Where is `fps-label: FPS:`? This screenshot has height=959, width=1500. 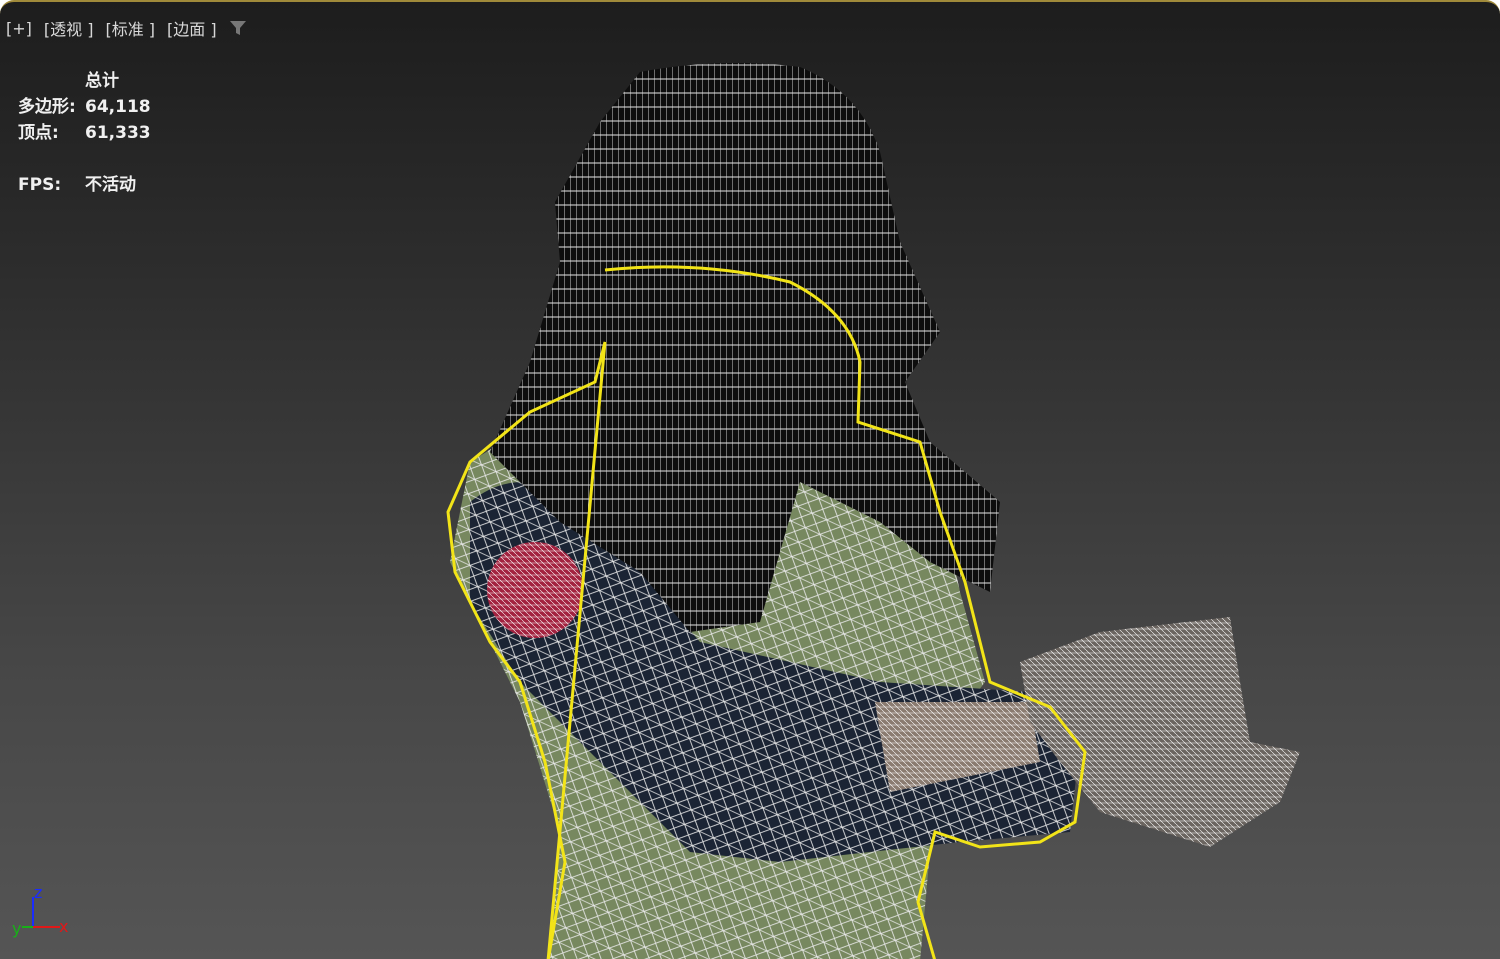
fps-label: FPS: is located at coordinates (40, 185).